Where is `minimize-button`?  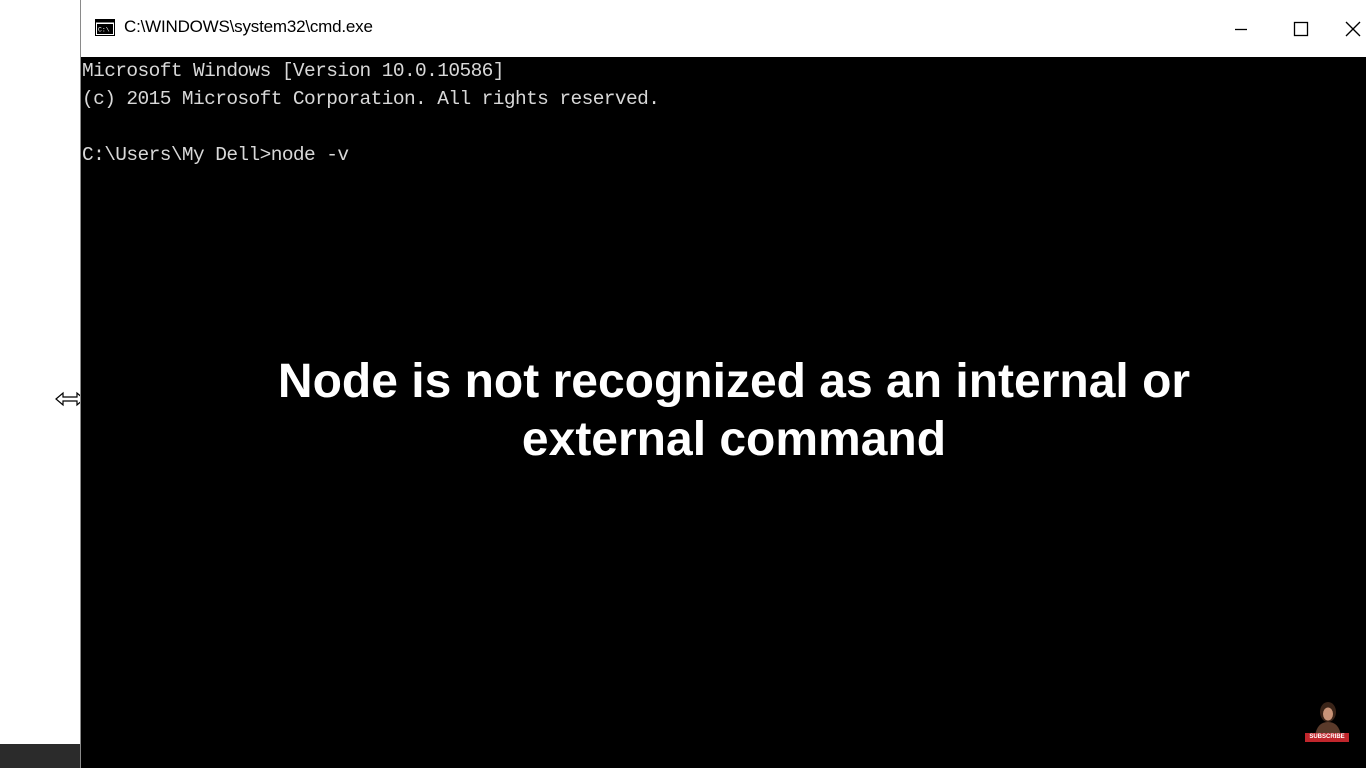
minimize-button is located at coordinates (1241, 28).